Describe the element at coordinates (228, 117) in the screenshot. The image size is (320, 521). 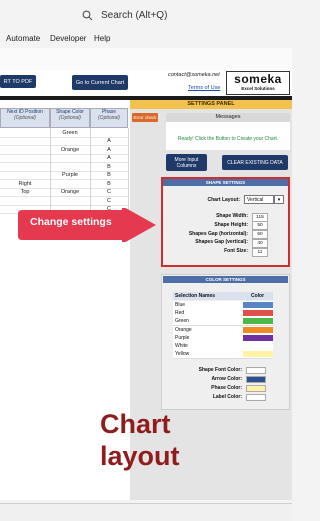
I see `messages-header: Messages` at that location.